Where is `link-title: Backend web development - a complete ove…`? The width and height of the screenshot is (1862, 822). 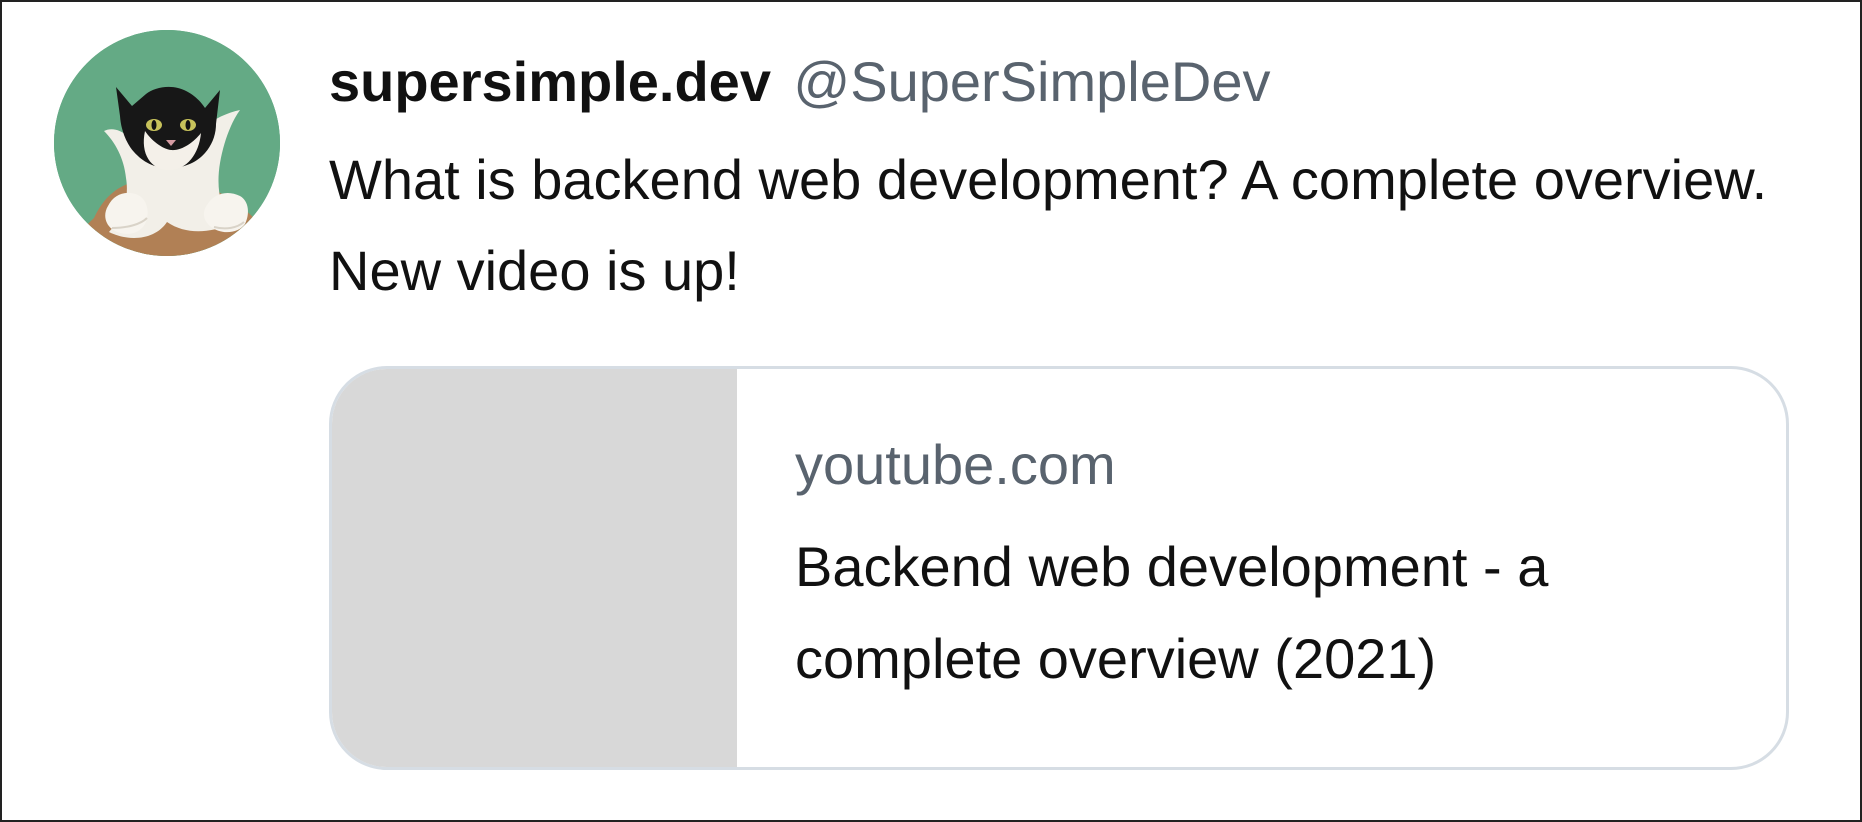 link-title: Backend web development - a complete ove… is located at coordinates (1260, 613).